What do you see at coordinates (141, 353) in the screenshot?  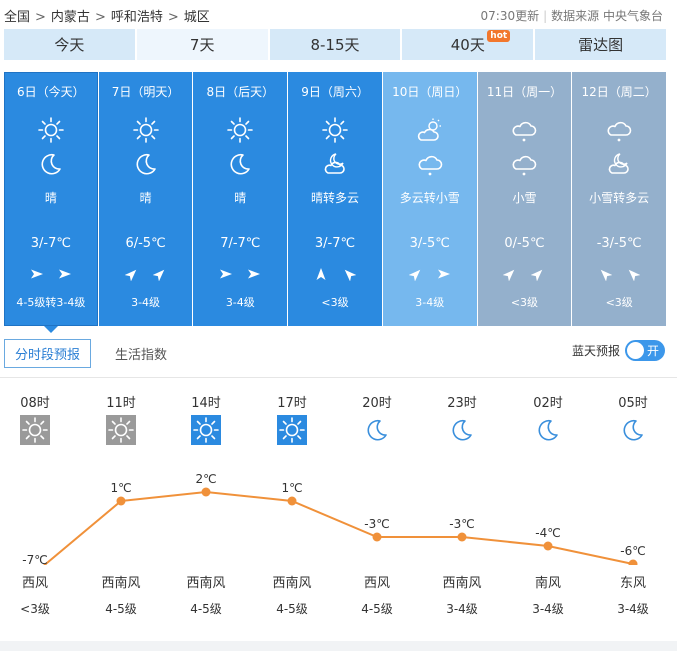 I see `tab-life-index: 生活指数` at bounding box center [141, 353].